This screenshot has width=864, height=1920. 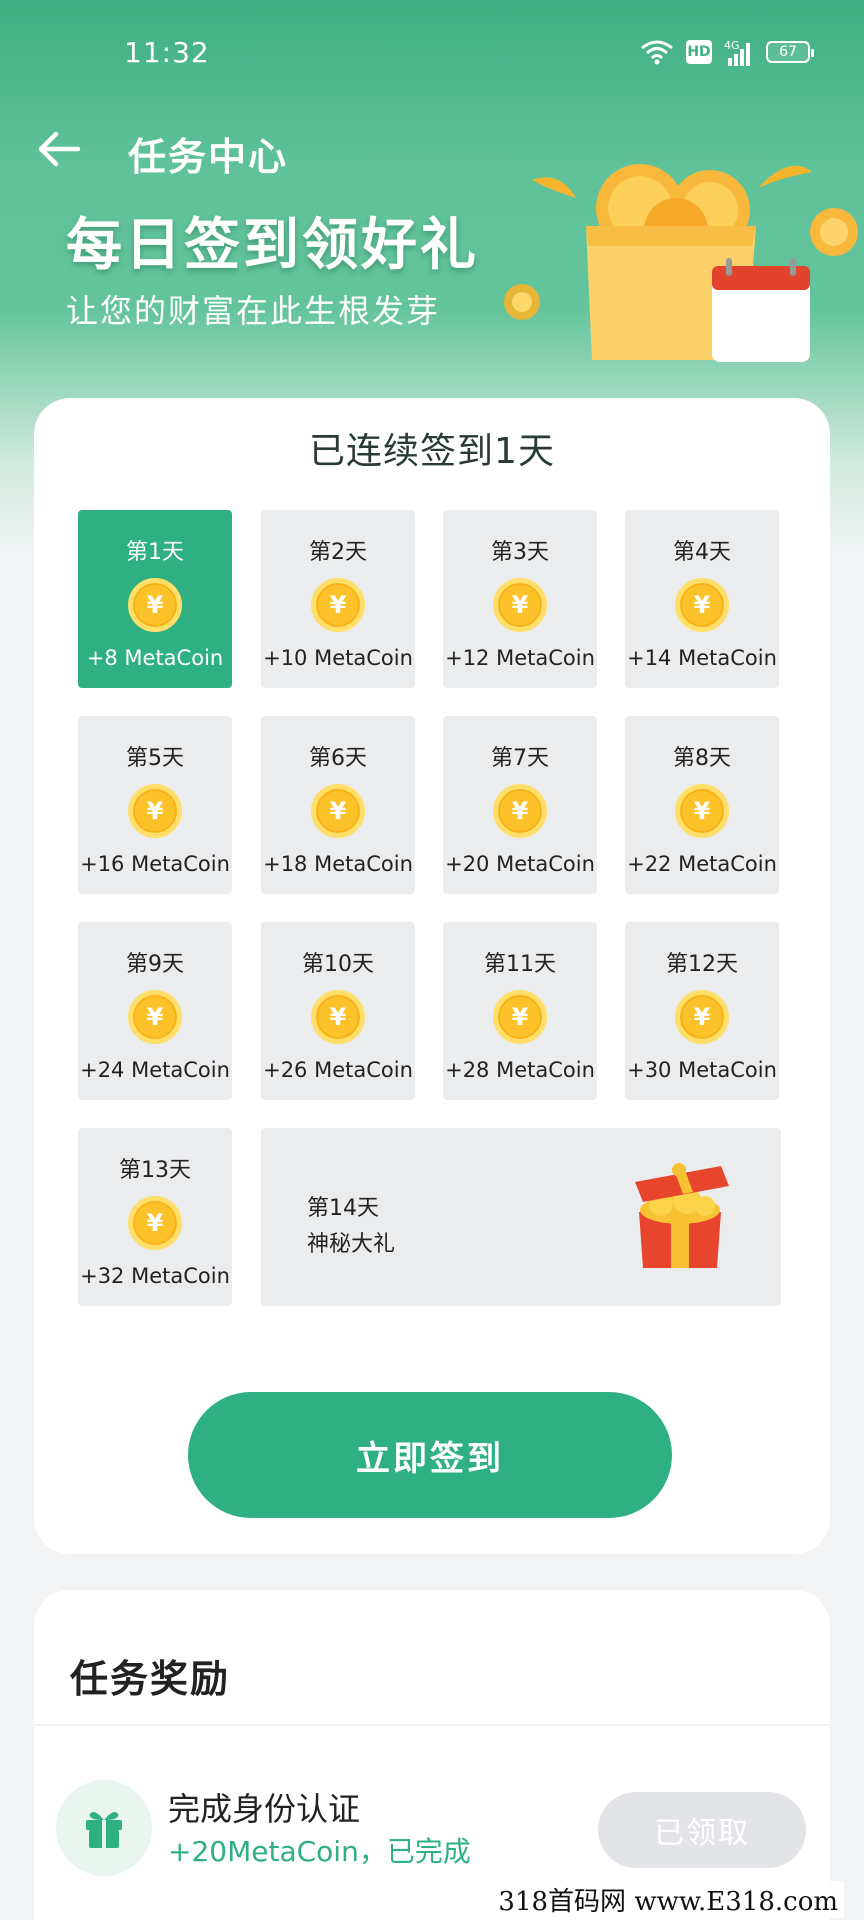 What do you see at coordinates (702, 552) in the screenshot?
I see `day-label: 第4天` at bounding box center [702, 552].